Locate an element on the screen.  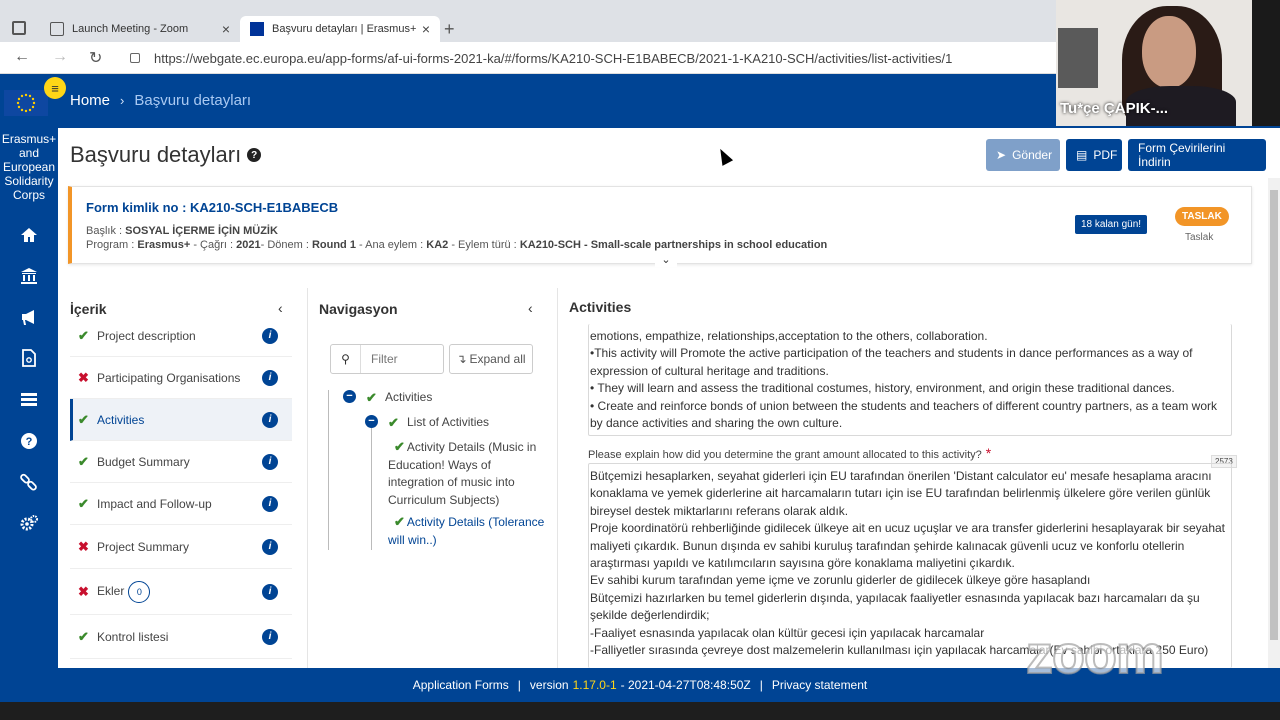
contents-item-label: Activities is located at coordinates (121, 419).